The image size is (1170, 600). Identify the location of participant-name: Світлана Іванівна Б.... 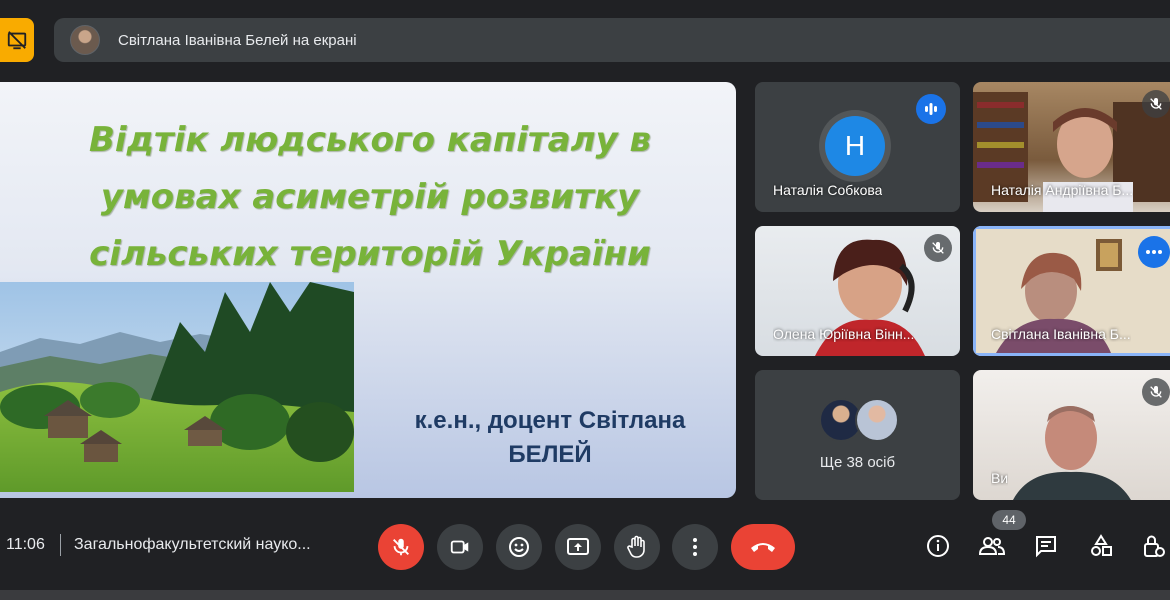
(1061, 334).